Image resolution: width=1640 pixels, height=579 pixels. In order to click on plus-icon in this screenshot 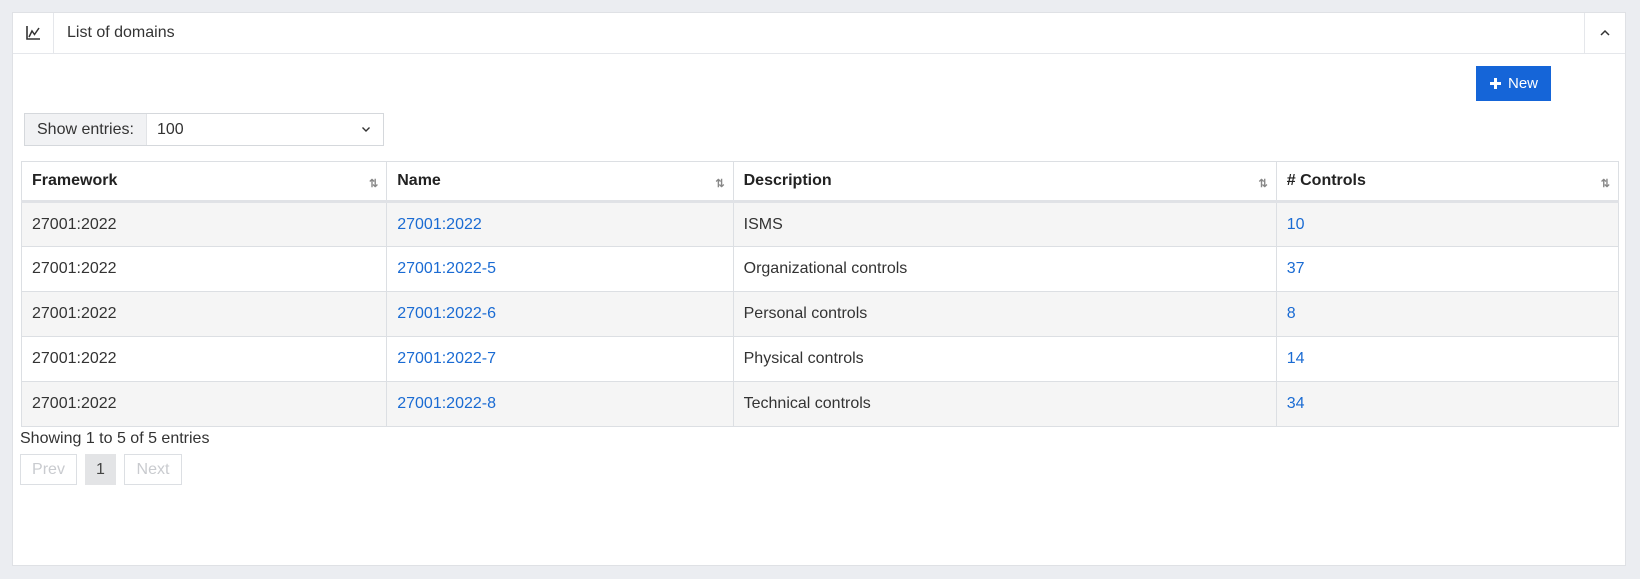, I will do `click(1495, 83)`.